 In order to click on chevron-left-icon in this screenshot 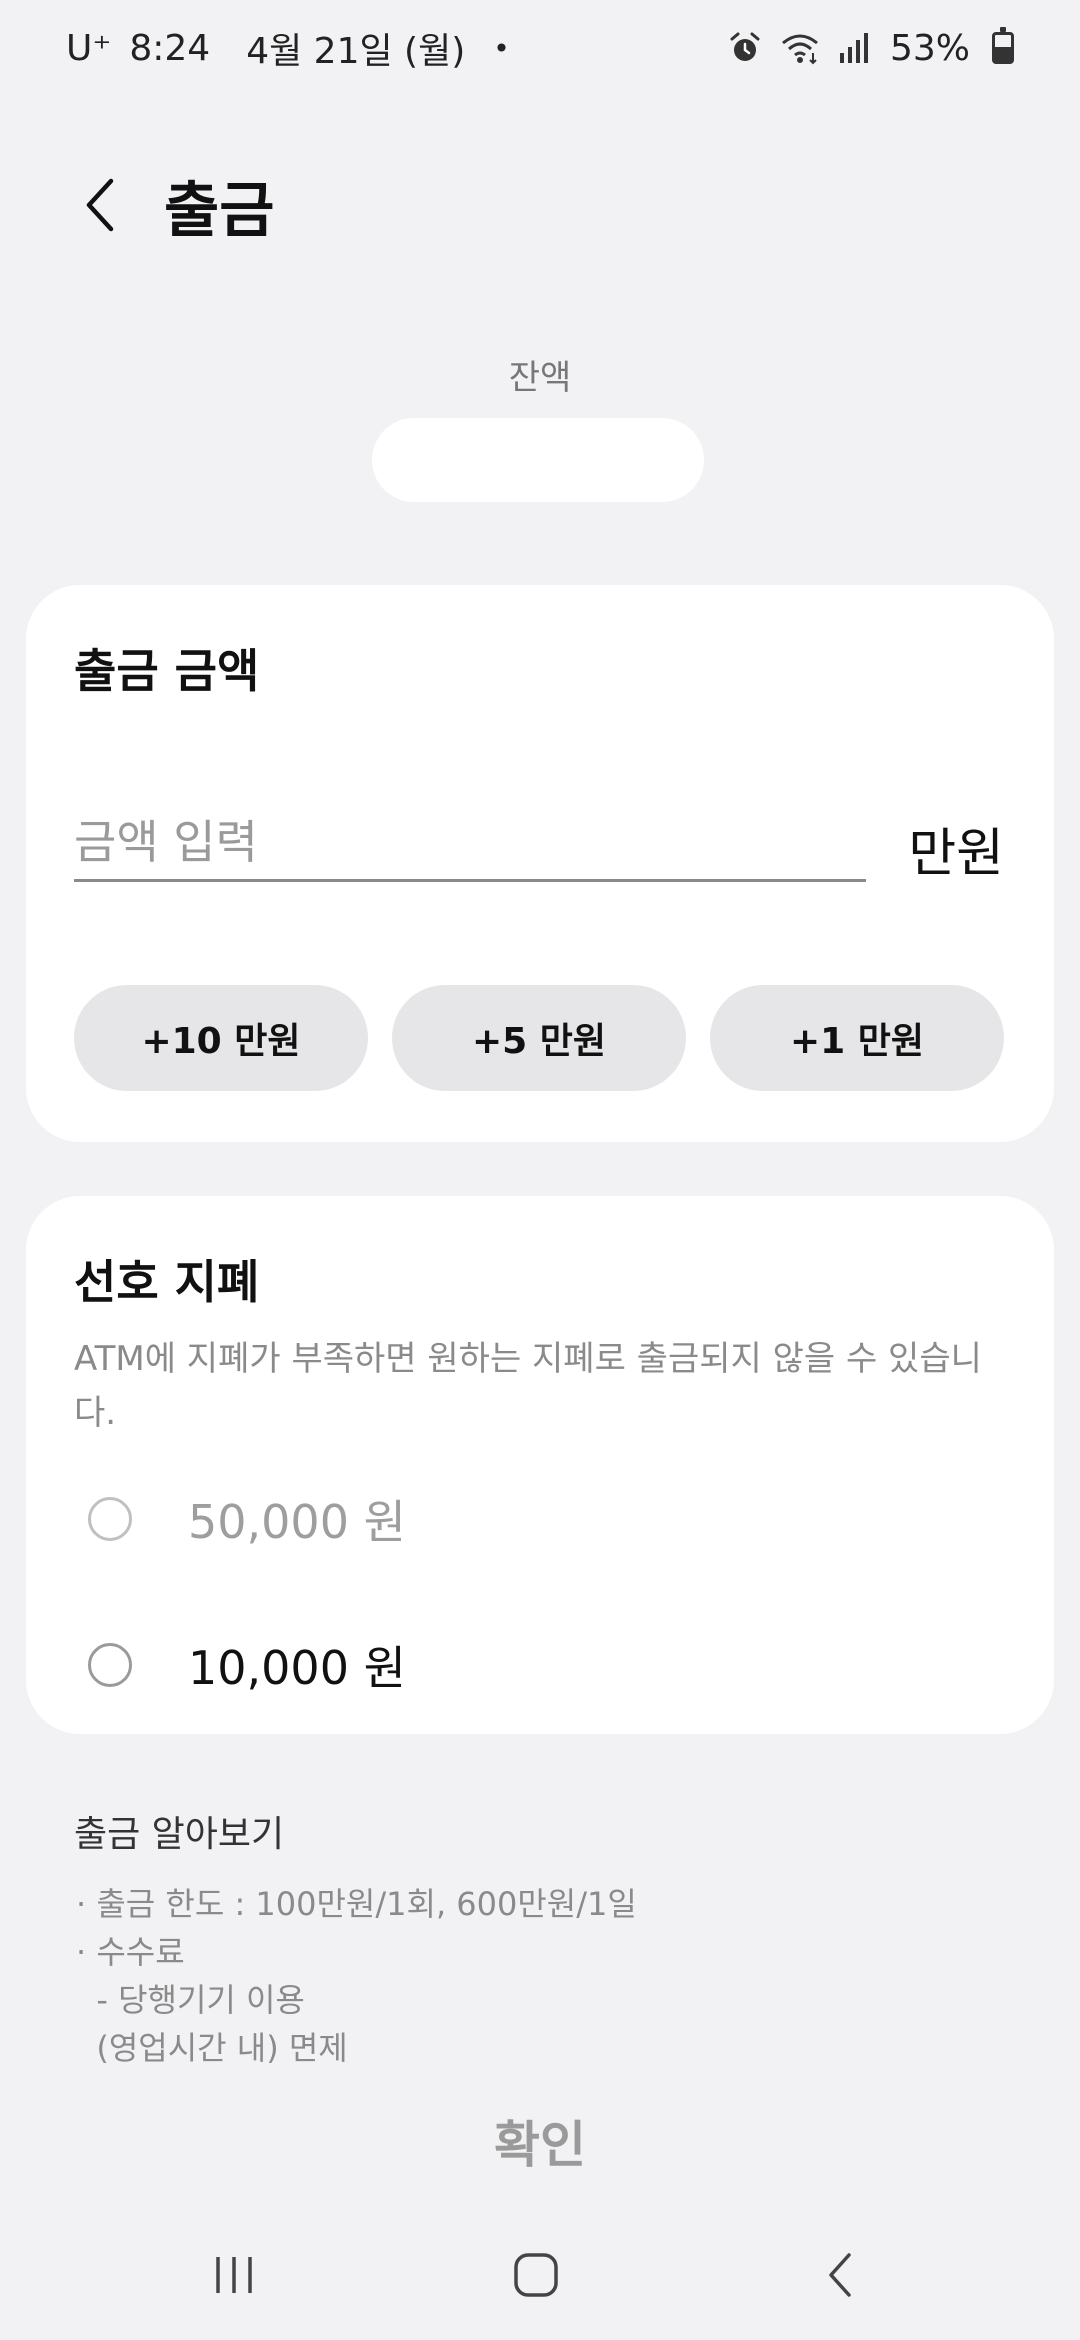, I will do `click(100, 205)`.